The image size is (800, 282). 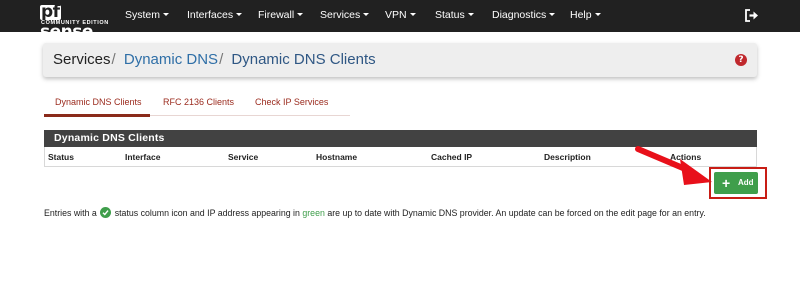 I want to click on nav-menu-firewall: Firewall, so click(x=281, y=16).